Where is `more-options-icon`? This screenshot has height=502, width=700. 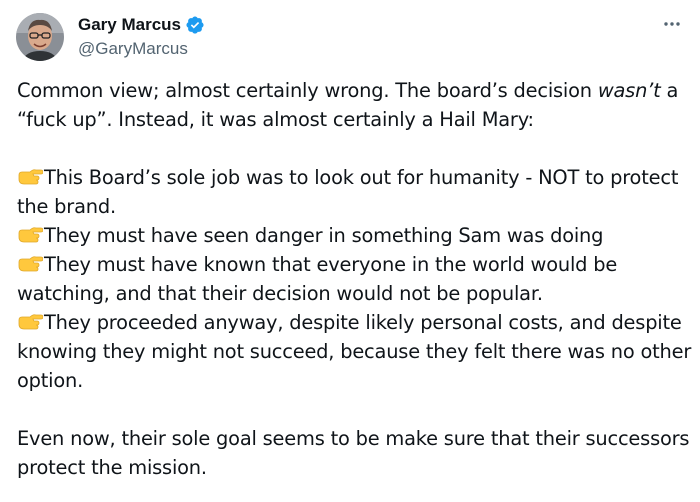
more-options-icon is located at coordinates (672, 24).